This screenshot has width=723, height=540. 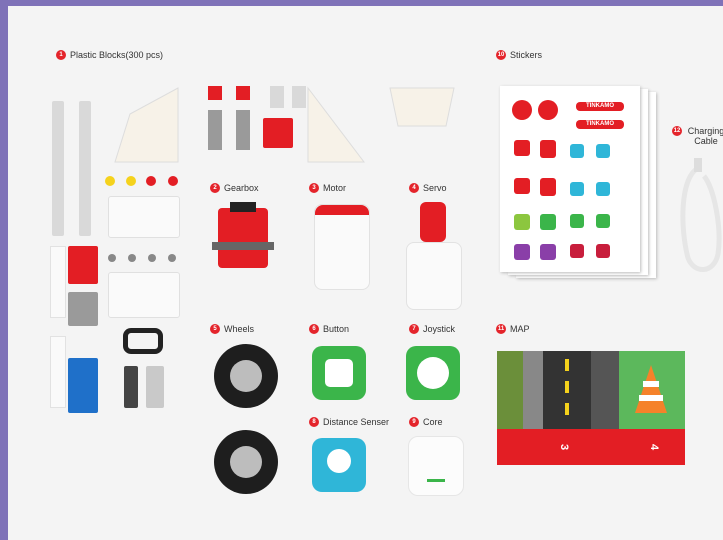 I want to click on wheel-bottom, so click(x=246, y=462).